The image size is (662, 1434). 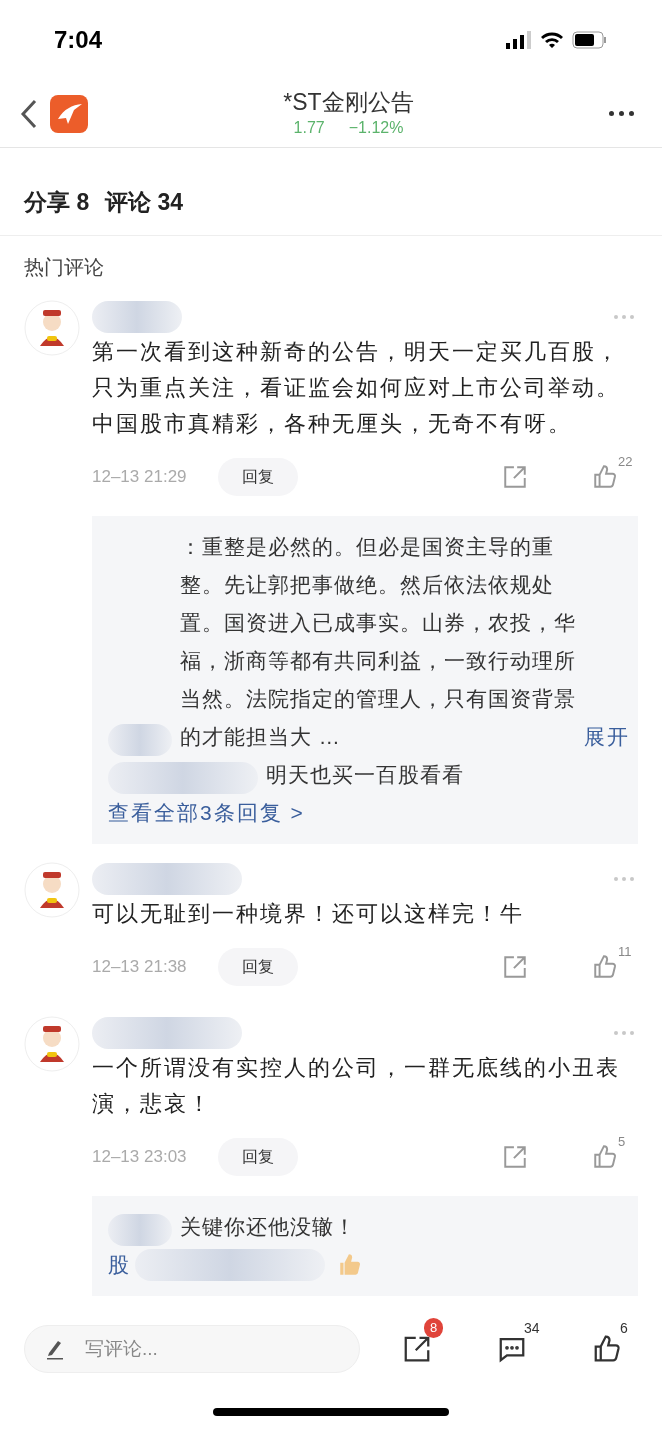 I want to click on section-title: 热门评论, so click(x=64, y=267).